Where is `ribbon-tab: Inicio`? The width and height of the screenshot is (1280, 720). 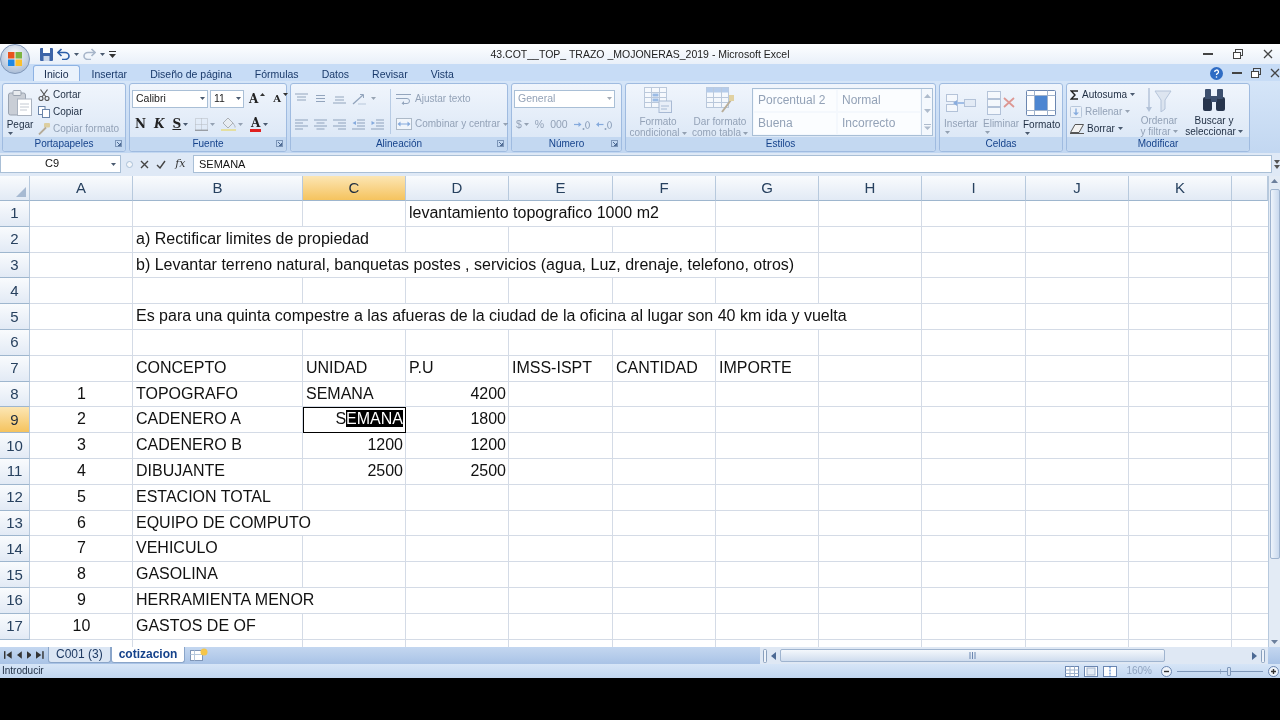 ribbon-tab: Inicio is located at coordinates (56, 73).